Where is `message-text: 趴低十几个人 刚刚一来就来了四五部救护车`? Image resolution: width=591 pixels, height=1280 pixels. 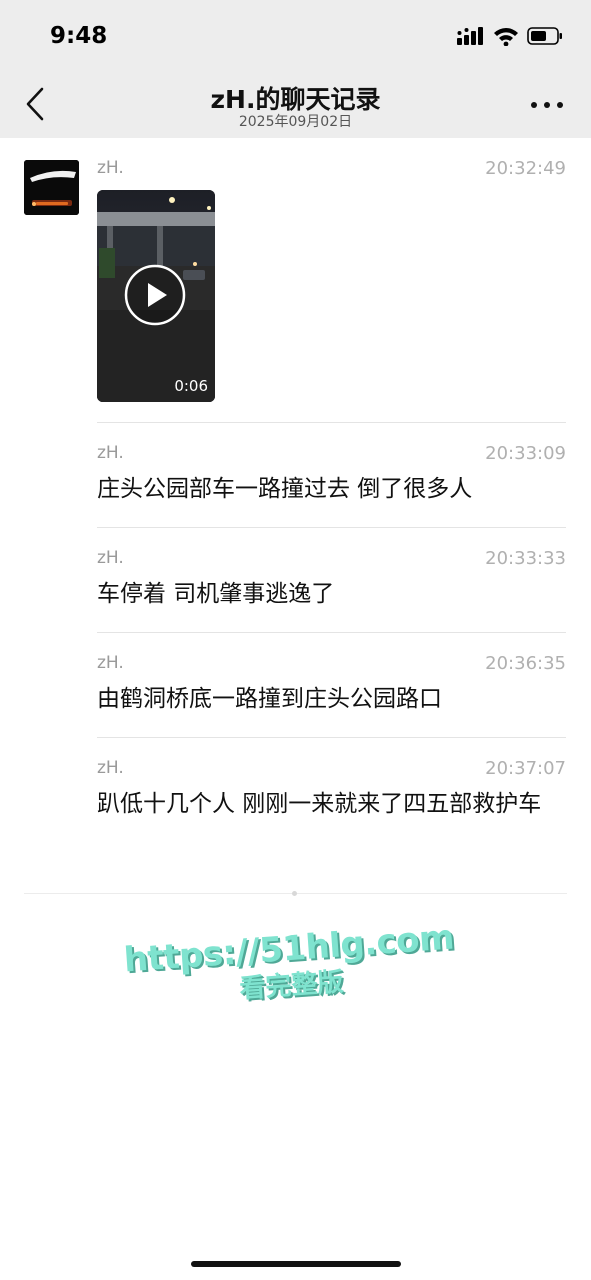 message-text: 趴低十几个人 刚刚一来就来了四五部救护车 is located at coordinates (319, 804).